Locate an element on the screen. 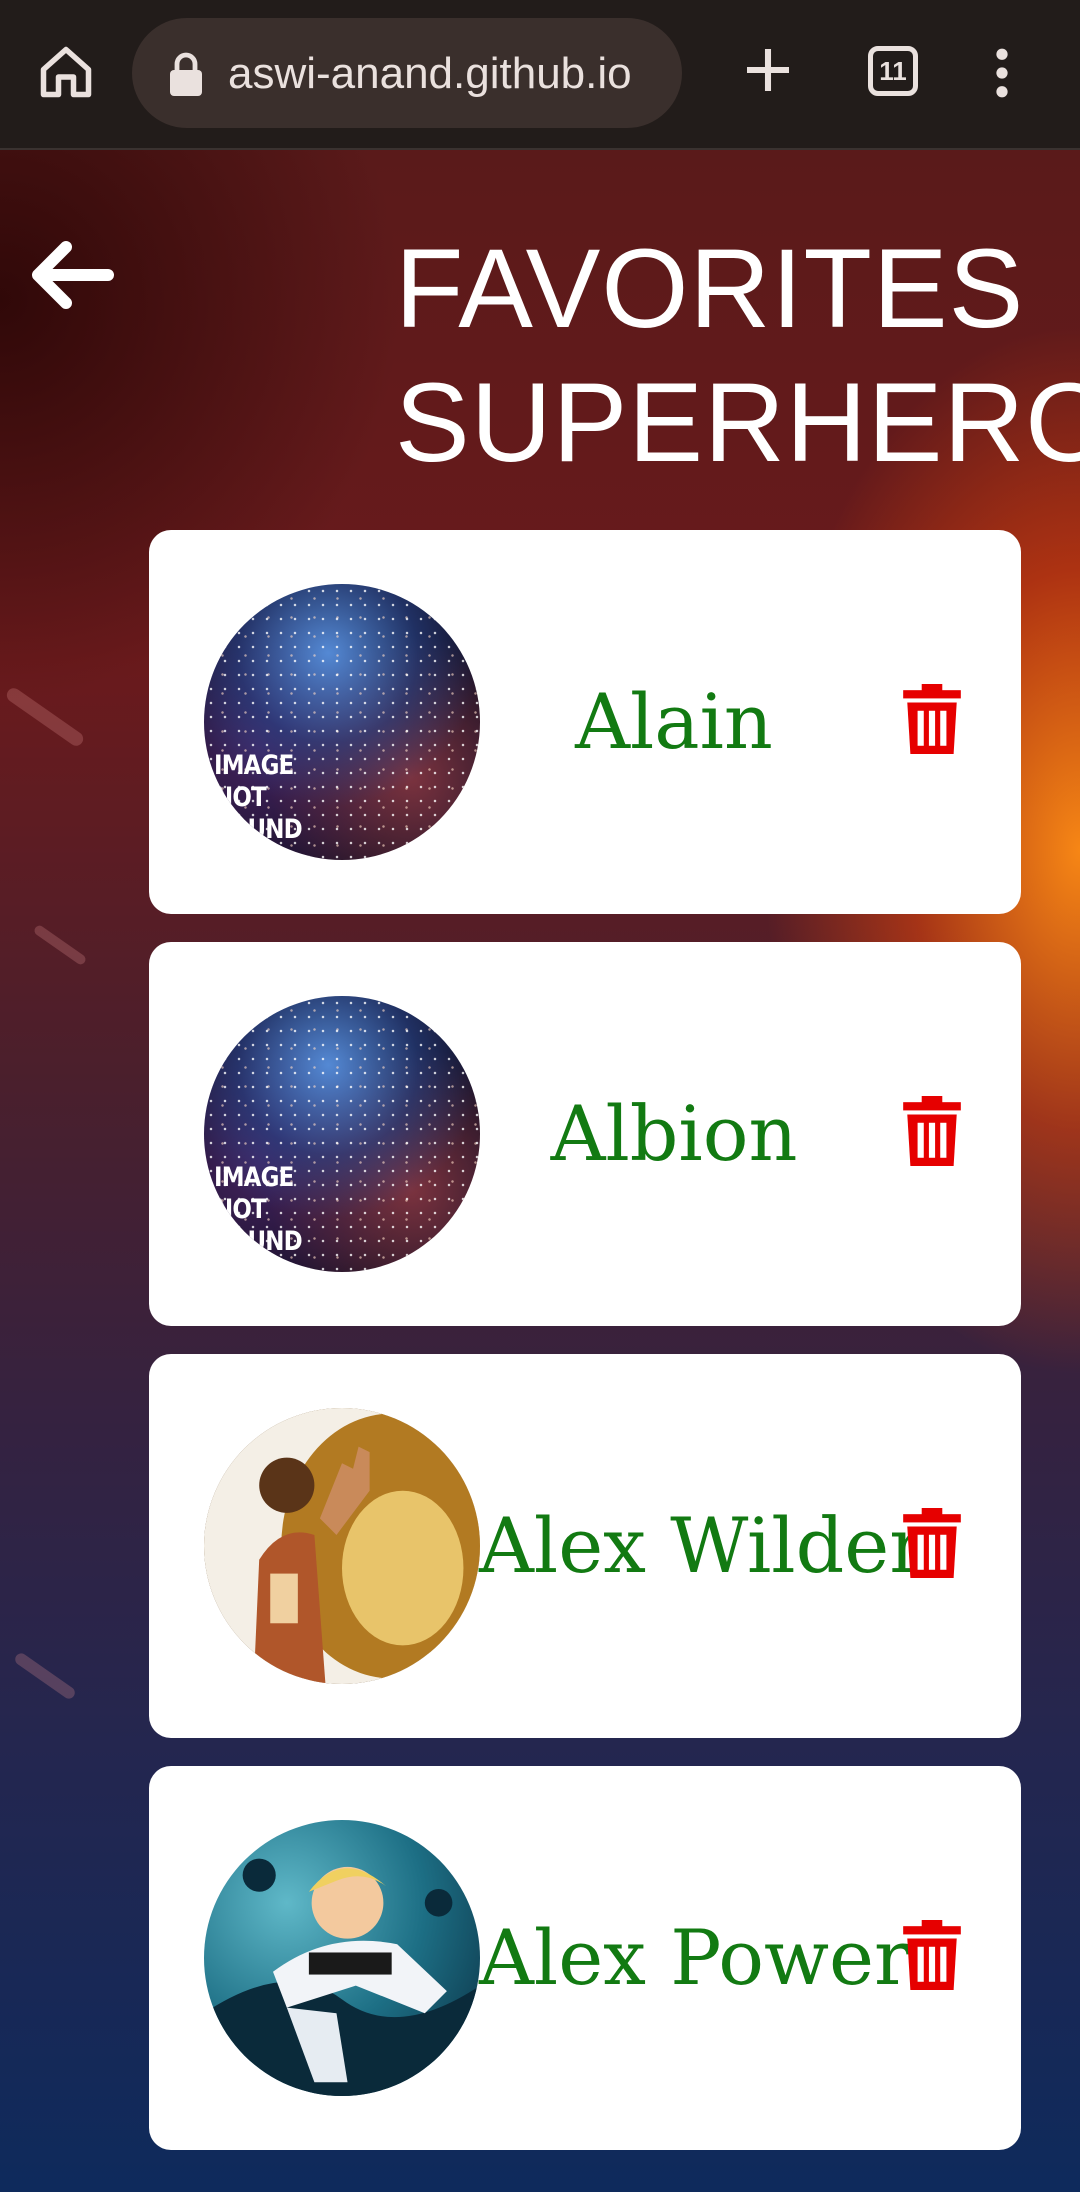 This screenshot has width=1080, height=2192. favorite-card: IMAGE NOT FOUND Alain is located at coordinates (585, 722).